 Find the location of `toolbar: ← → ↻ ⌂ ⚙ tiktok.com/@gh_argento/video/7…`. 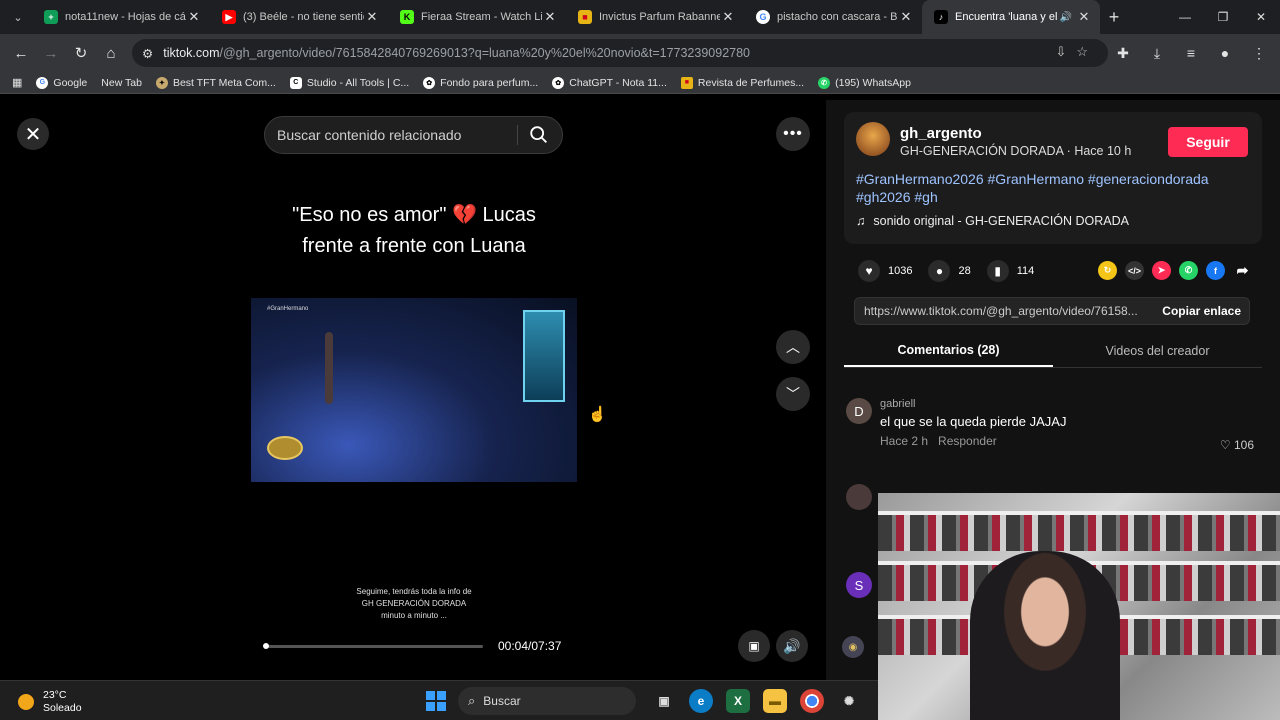

toolbar: ← → ↻ ⌂ ⚙ tiktok.com/@gh_argento/video/7… is located at coordinates (640, 53).